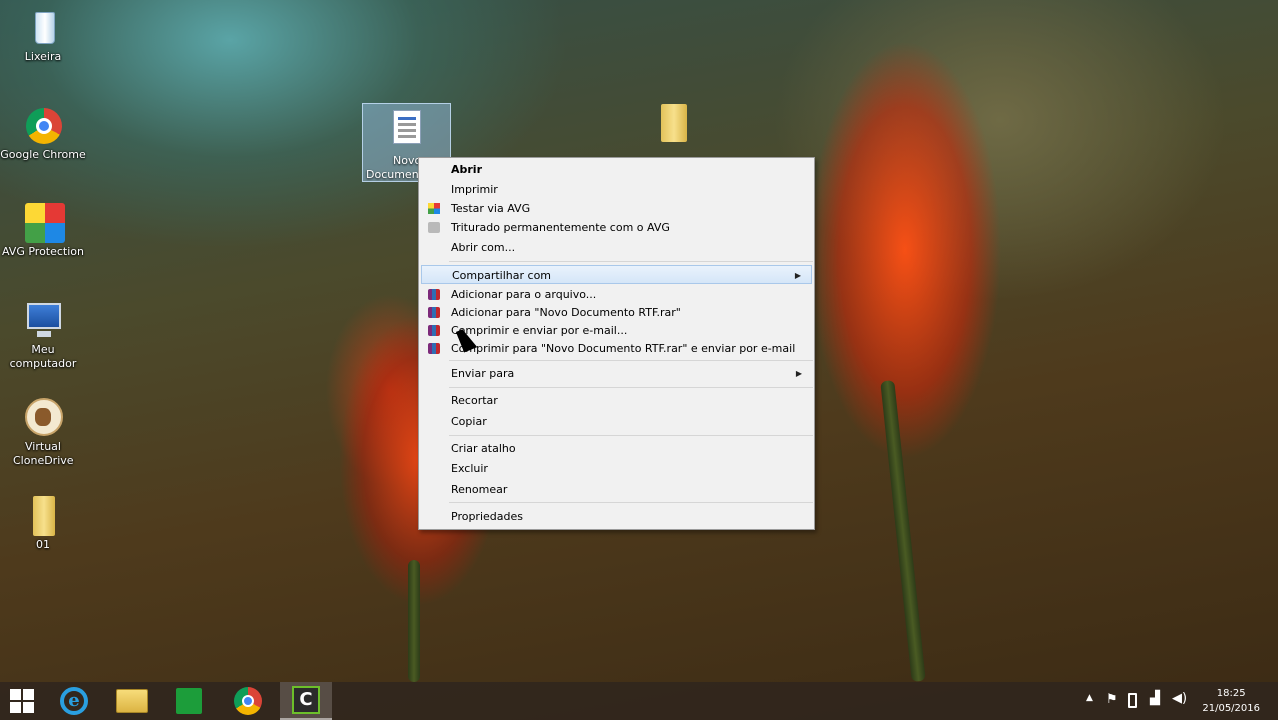 This screenshot has height=720, width=1278. I want to click on internet-explorer-icon: e, so click(74, 701).